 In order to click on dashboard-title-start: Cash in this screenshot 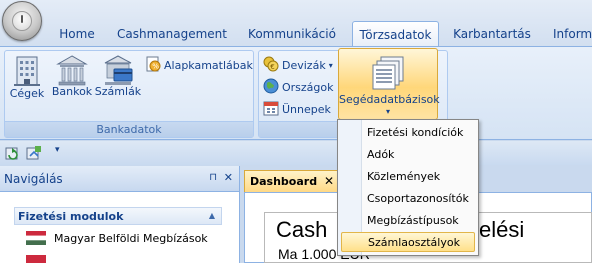, I will do `click(302, 229)`.